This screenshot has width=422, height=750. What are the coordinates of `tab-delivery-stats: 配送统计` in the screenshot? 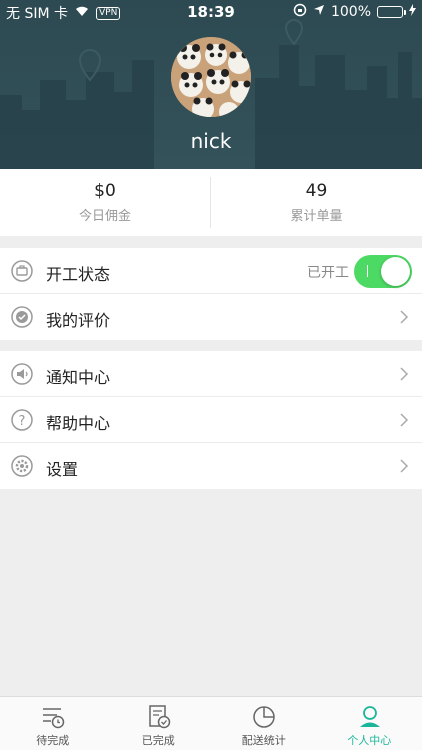 It's located at (264, 723).